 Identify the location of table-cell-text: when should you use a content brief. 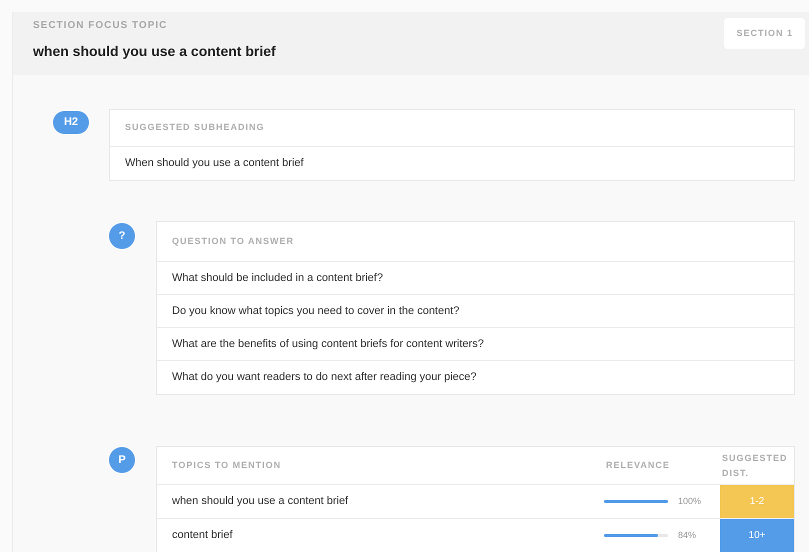
(260, 502).